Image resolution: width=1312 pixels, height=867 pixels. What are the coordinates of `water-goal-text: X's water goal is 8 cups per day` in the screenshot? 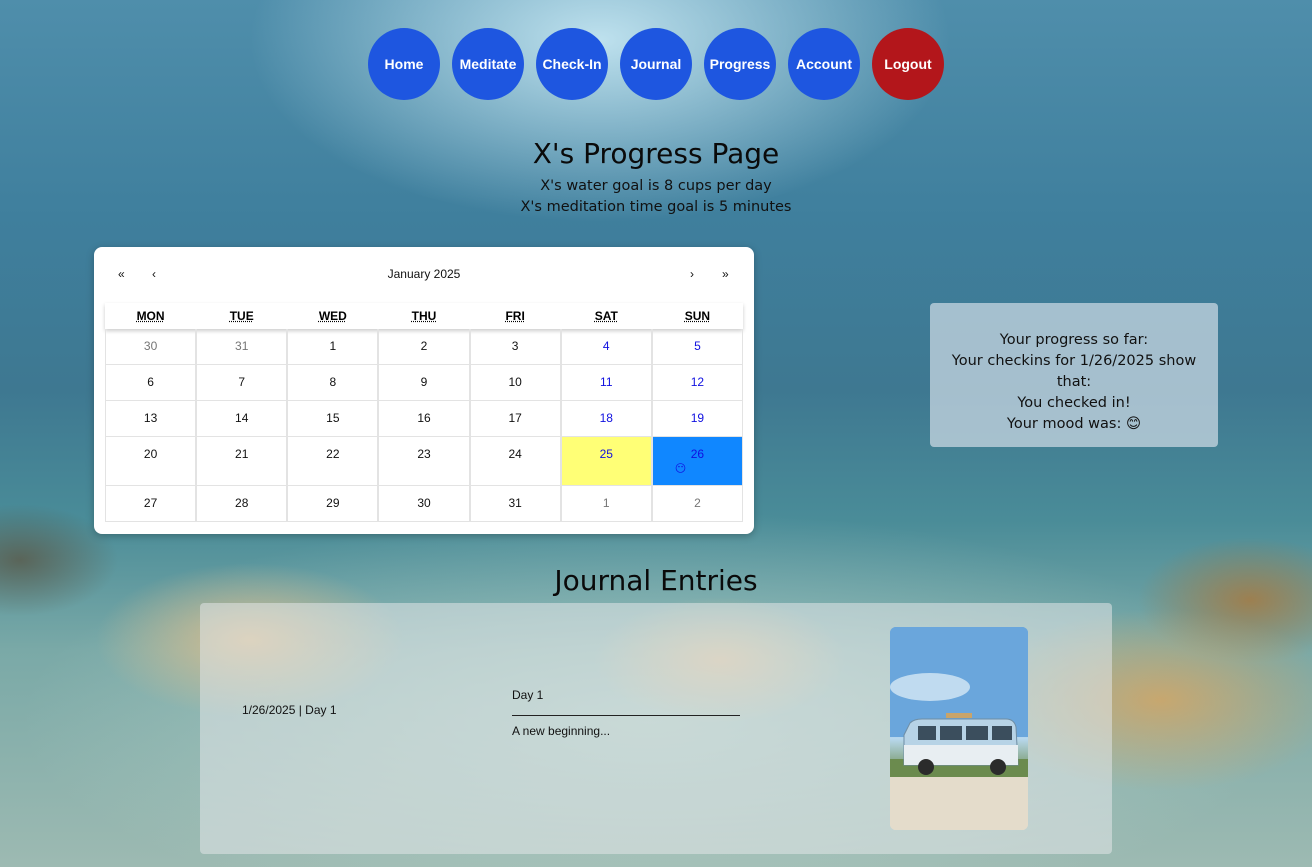 It's located at (656, 186).